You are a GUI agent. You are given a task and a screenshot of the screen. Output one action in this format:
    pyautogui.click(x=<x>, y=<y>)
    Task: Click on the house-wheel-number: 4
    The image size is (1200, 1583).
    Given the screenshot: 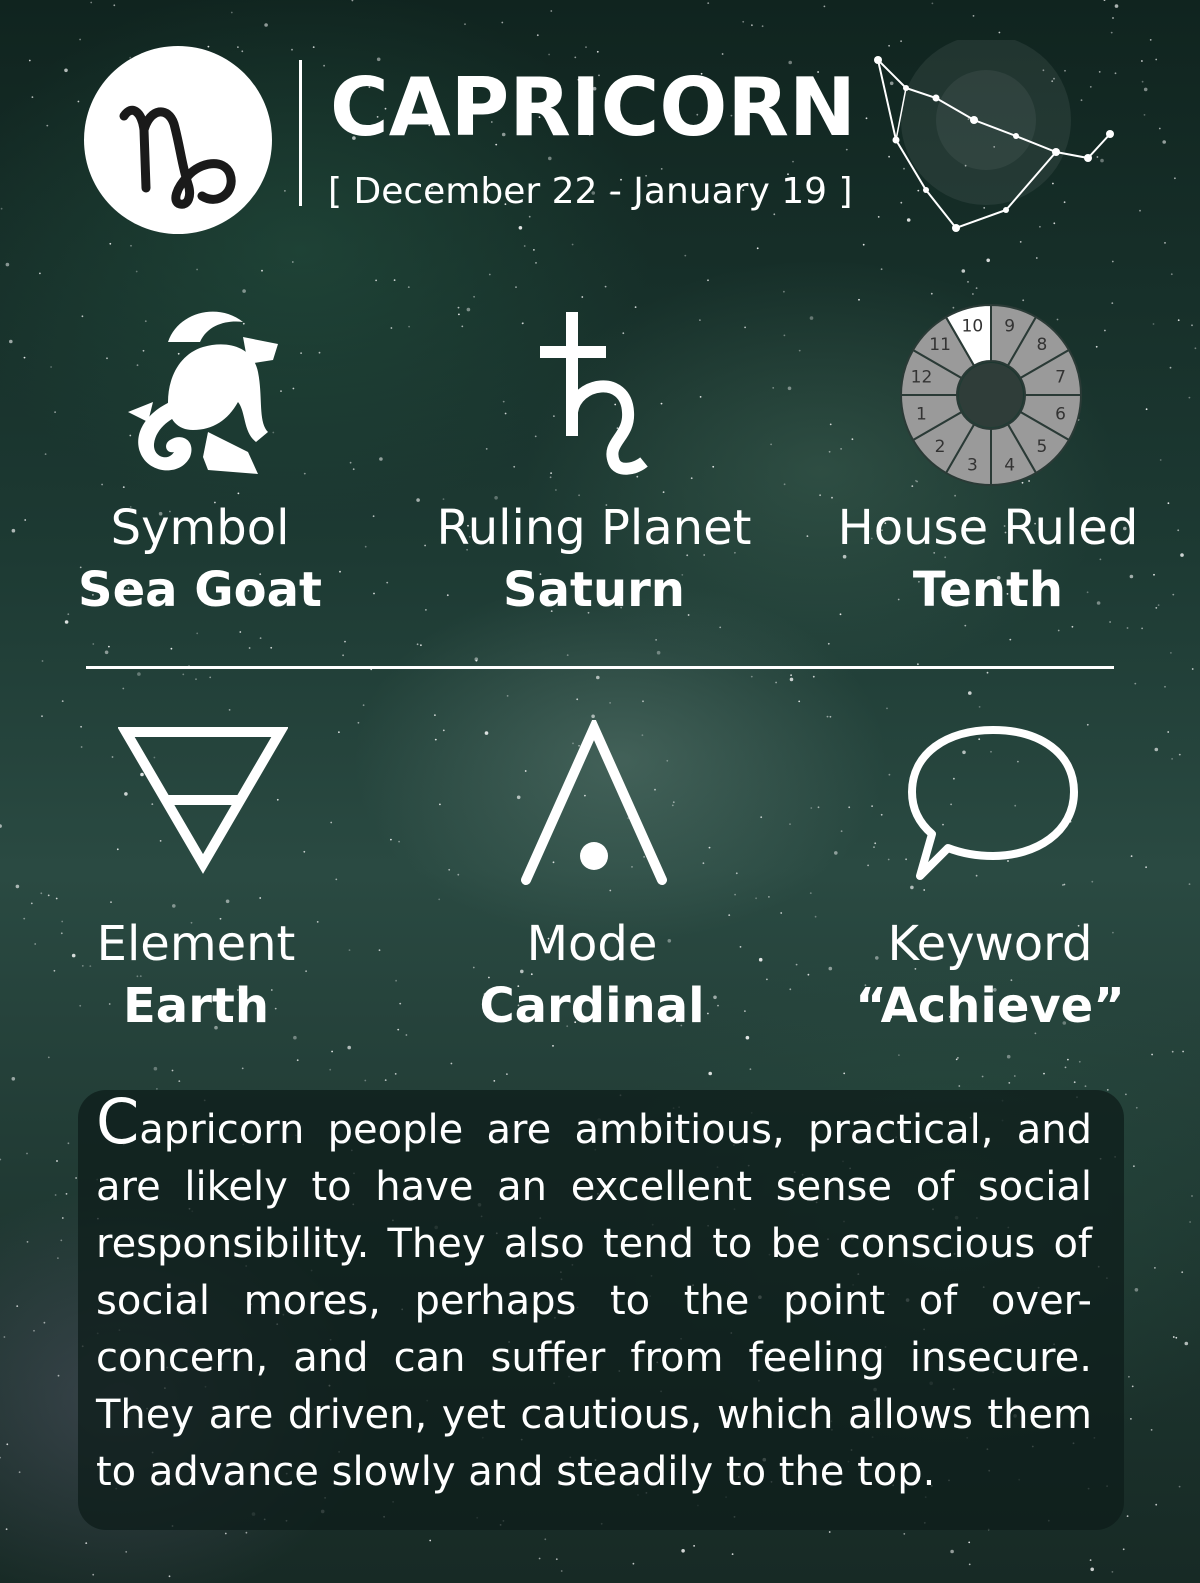 What is the action you would take?
    pyautogui.click(x=1009, y=466)
    